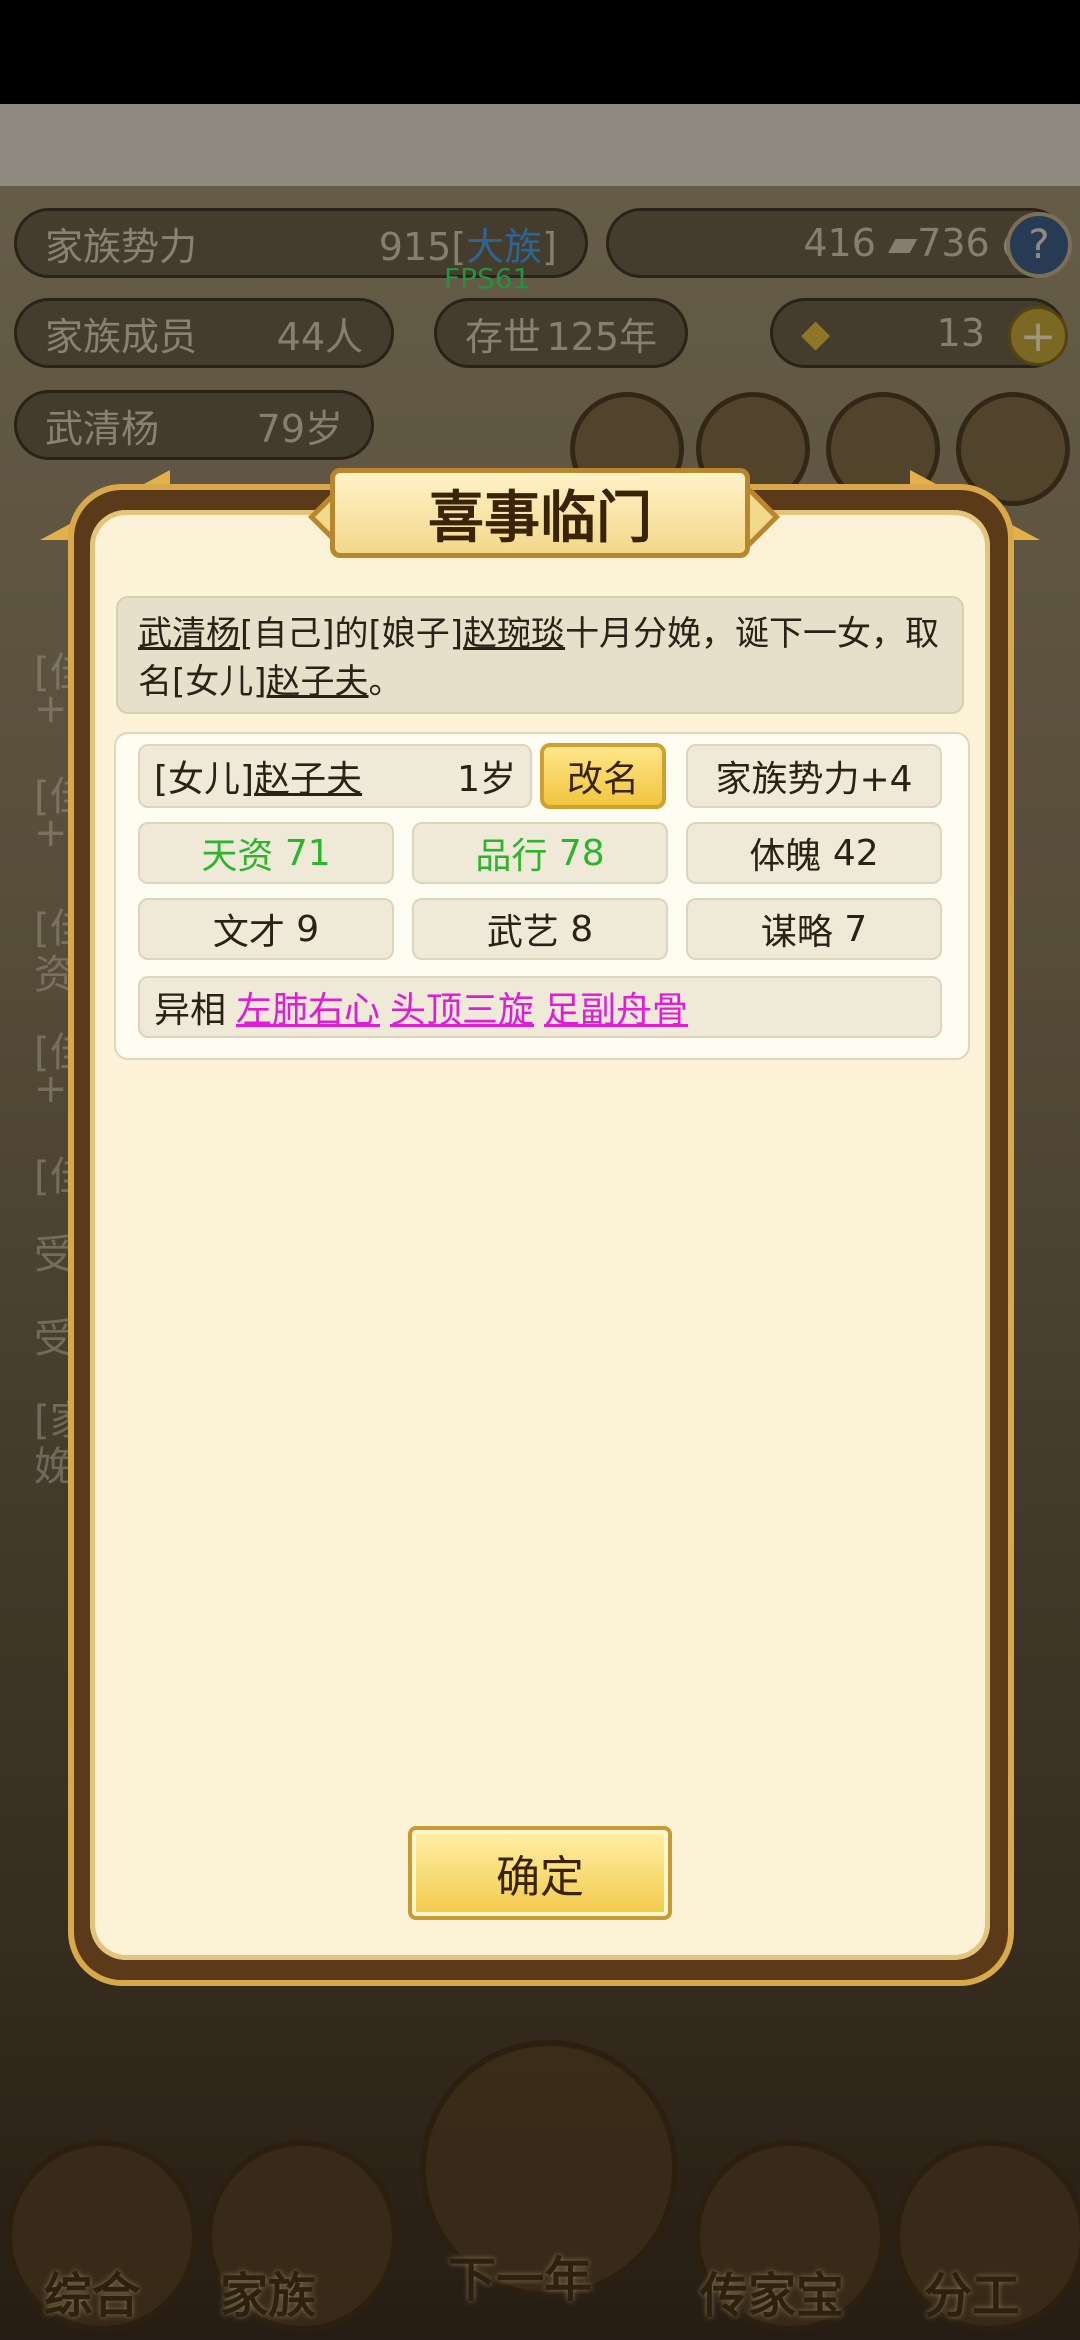 This screenshot has height=2340, width=1080. Describe the element at coordinates (385, 682) in the screenshot. I see `msg-text: 。` at that location.